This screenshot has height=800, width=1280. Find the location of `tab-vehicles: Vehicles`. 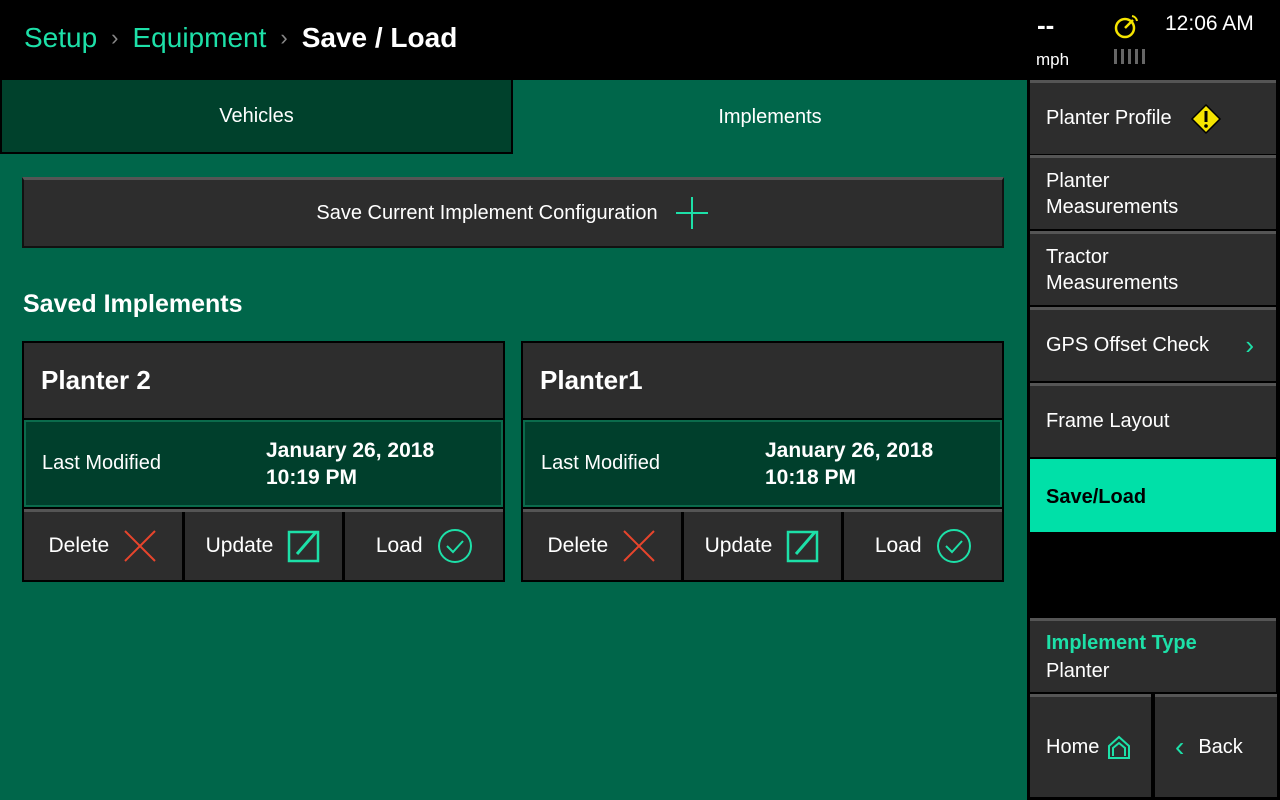

tab-vehicles: Vehicles is located at coordinates (256, 117).